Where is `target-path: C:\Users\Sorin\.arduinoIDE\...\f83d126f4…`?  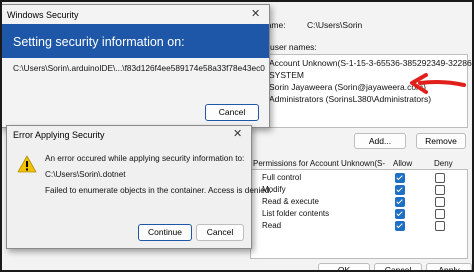
target-path: C:\Users\Sorin\.arduinoIDE\...\f83d126f4… is located at coordinates (139, 68).